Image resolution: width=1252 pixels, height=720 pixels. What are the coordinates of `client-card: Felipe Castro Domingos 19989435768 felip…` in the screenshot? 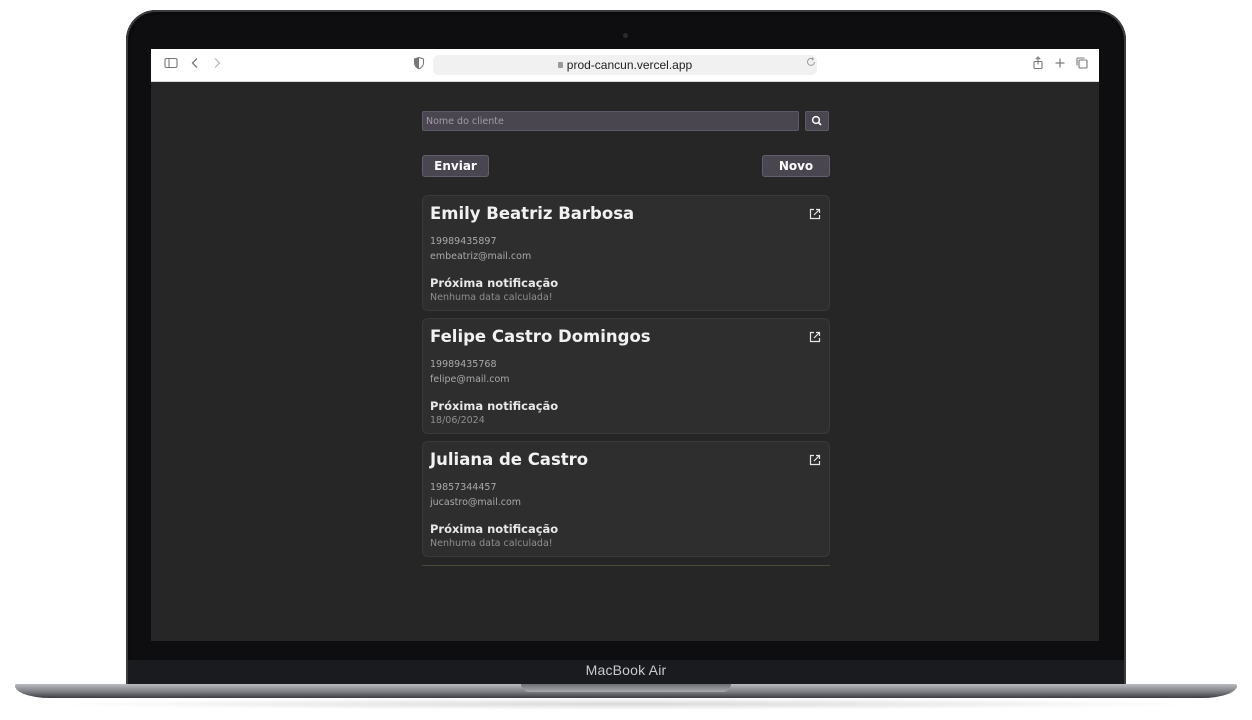 It's located at (626, 376).